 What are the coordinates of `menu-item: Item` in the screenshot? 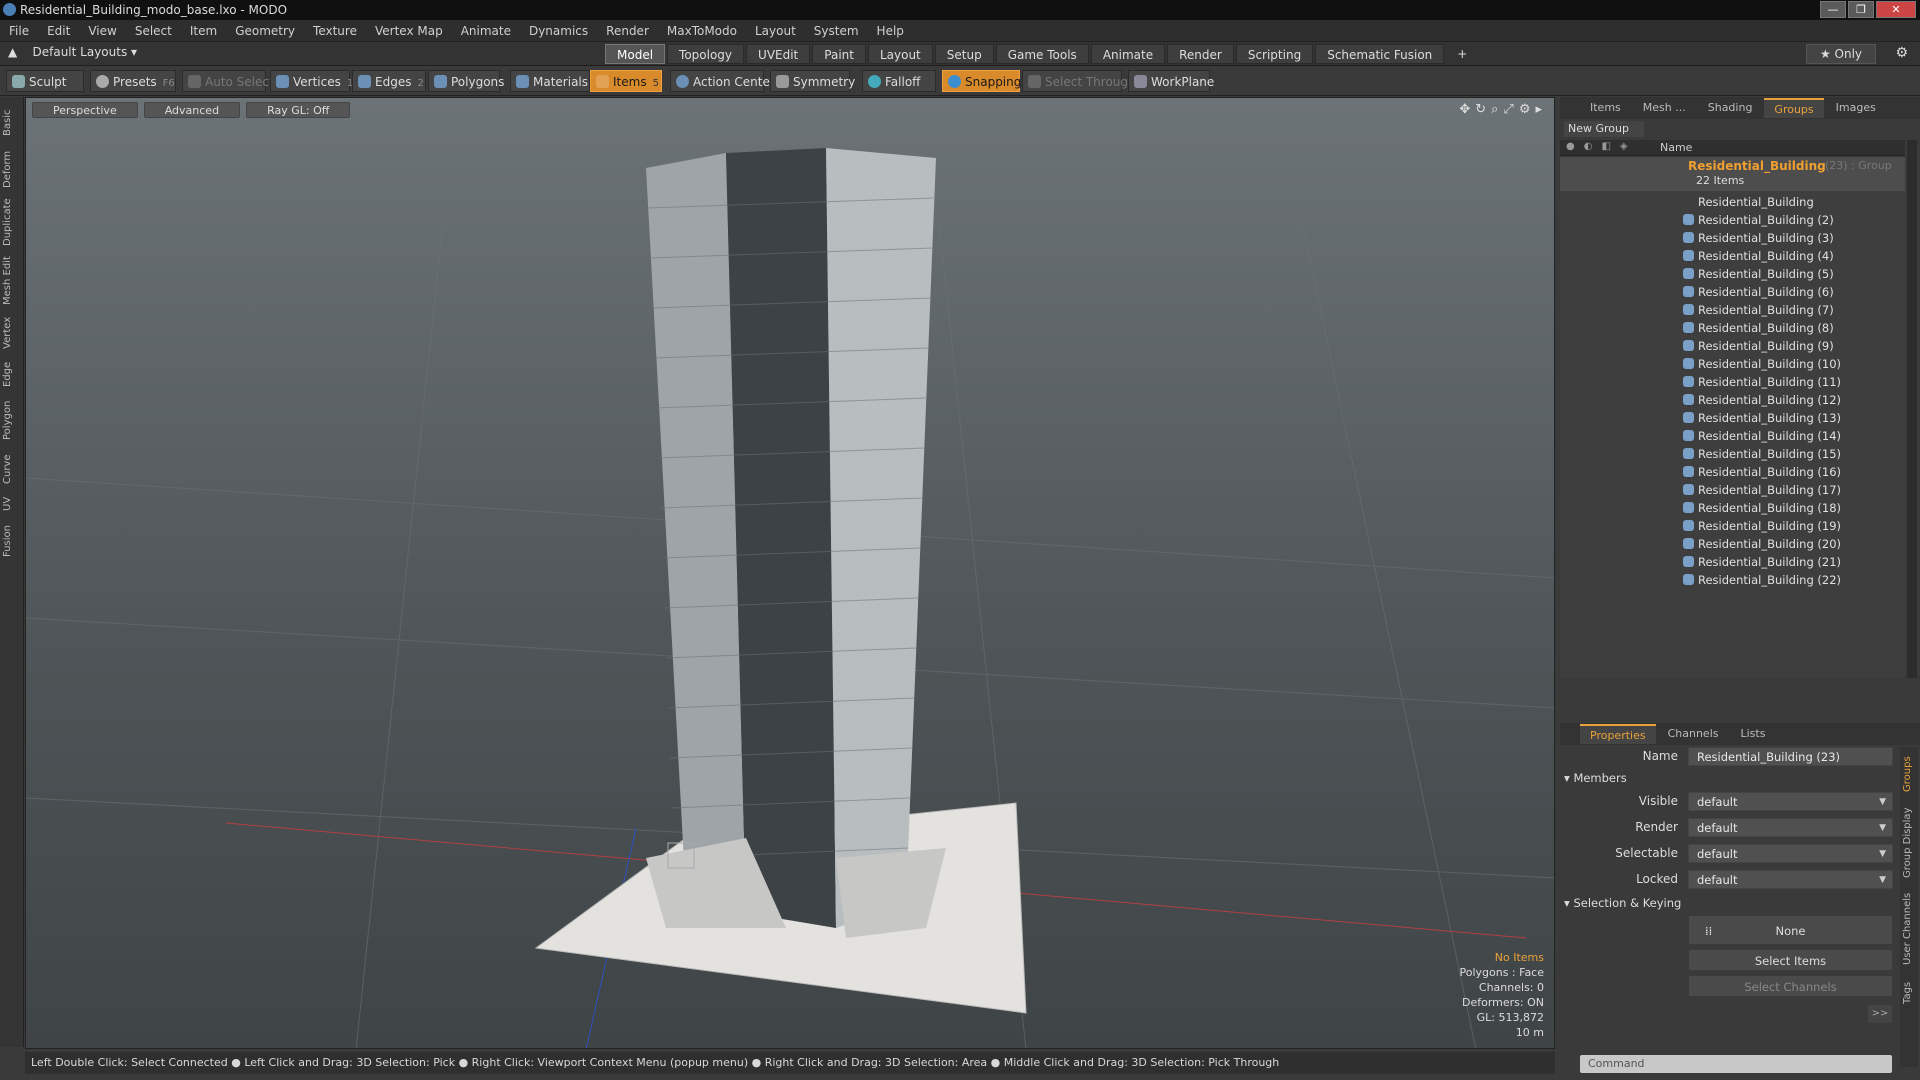 It's located at (203, 31).